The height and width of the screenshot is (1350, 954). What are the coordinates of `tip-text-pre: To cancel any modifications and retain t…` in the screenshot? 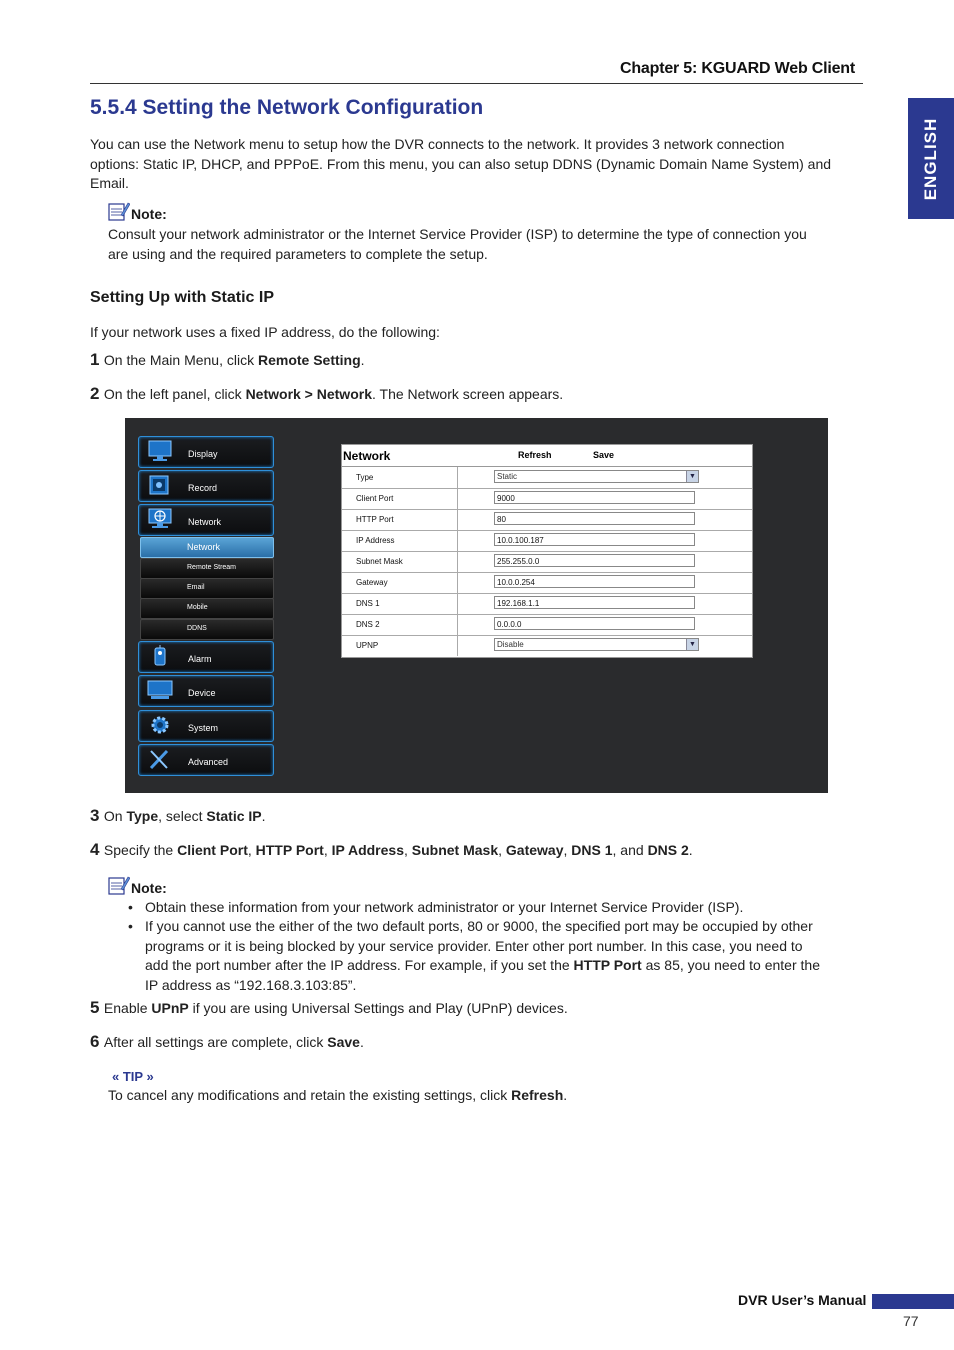 It's located at (310, 1095).